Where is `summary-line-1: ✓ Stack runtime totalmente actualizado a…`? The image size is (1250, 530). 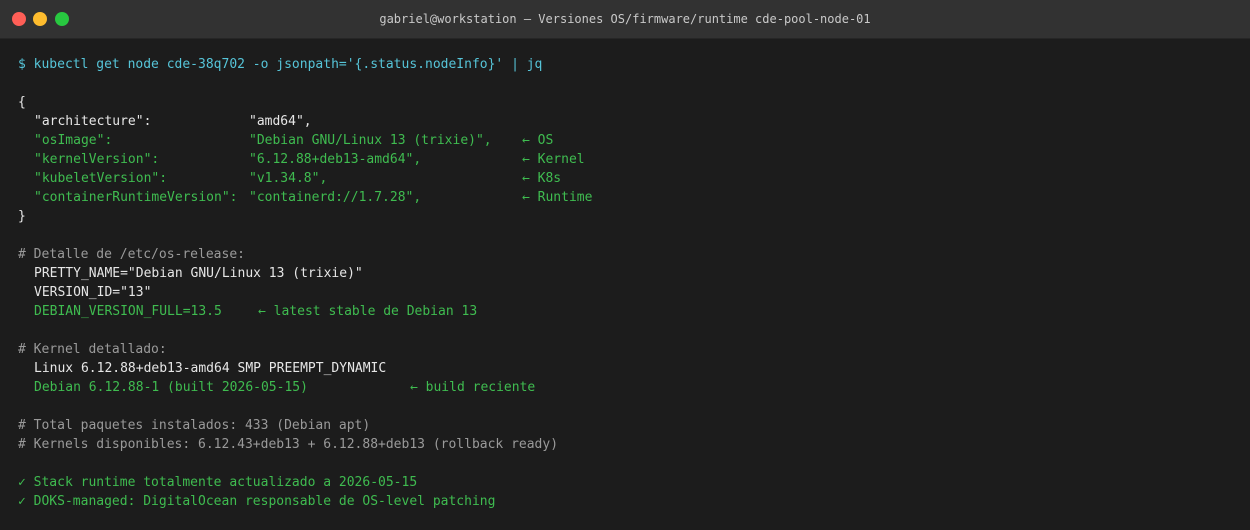 summary-line-1: ✓ Stack runtime totalmente actualizado a… is located at coordinates (218, 482).